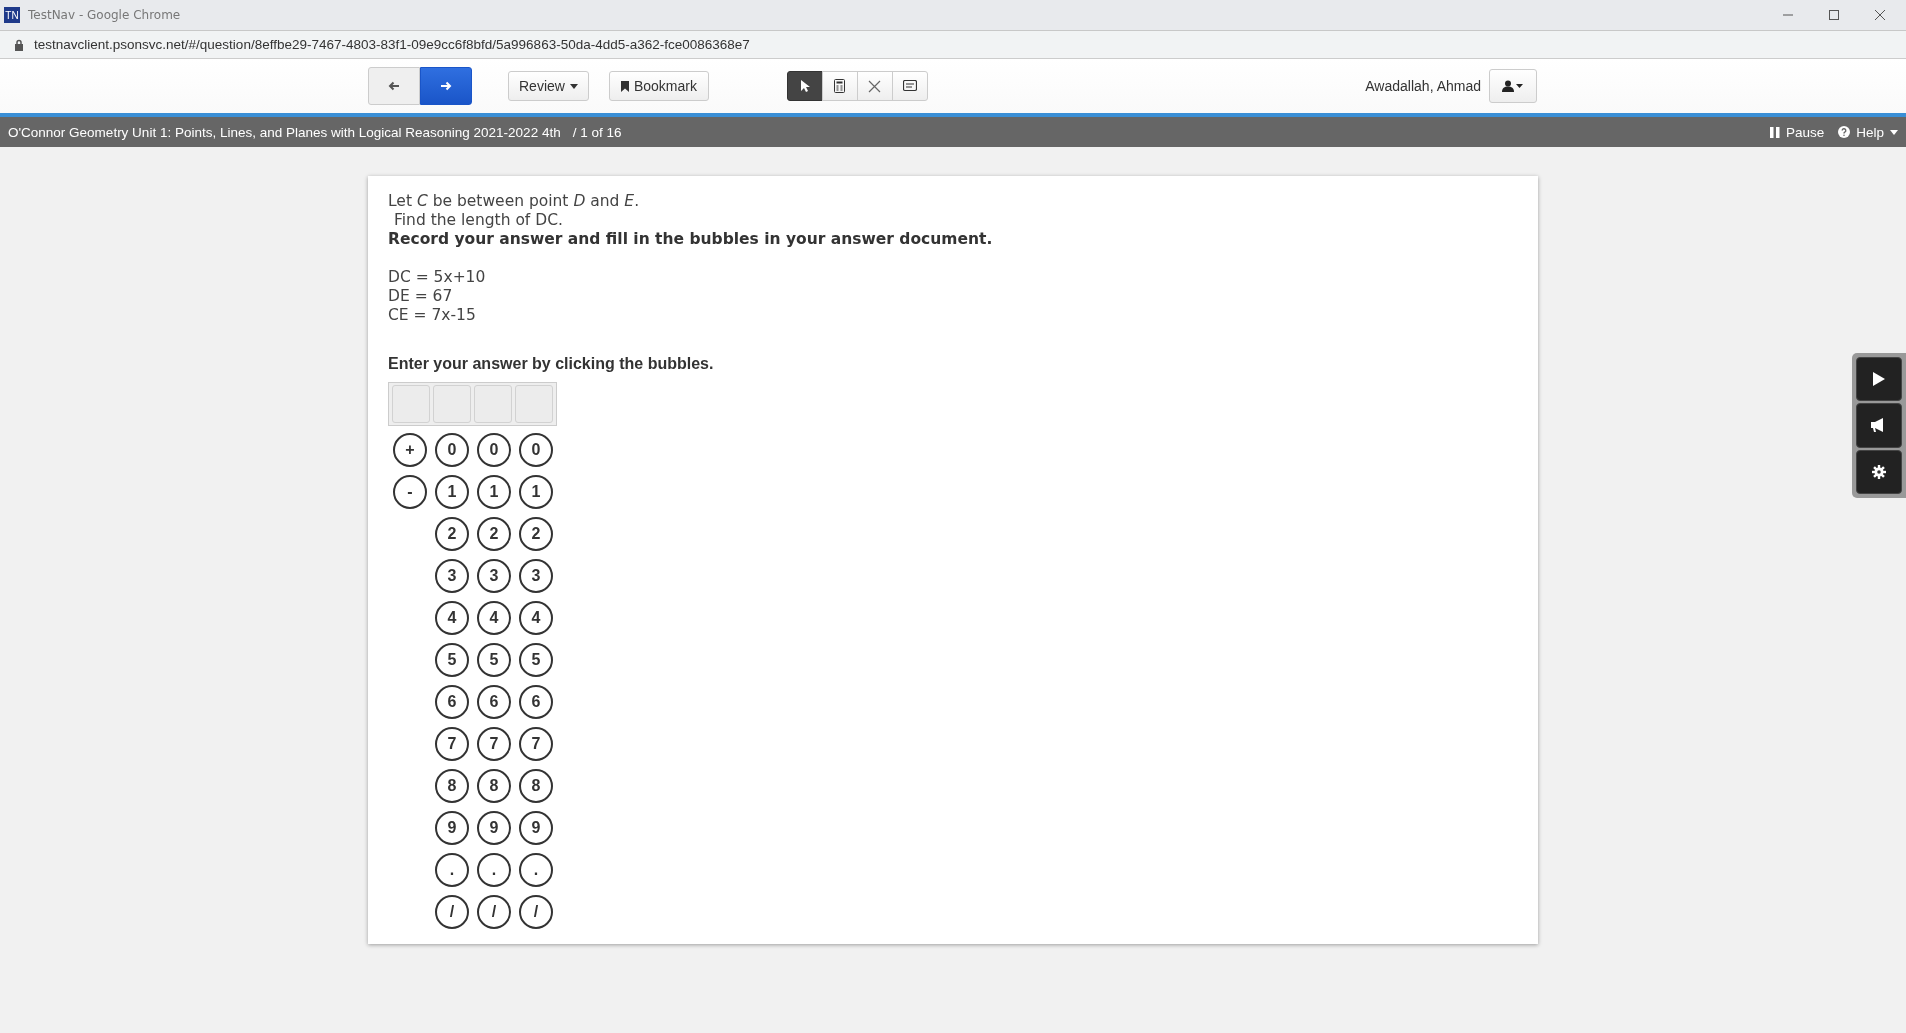 Image resolution: width=1906 pixels, height=1033 pixels. I want to click on bookmark-button: Bookmark, so click(658, 86).